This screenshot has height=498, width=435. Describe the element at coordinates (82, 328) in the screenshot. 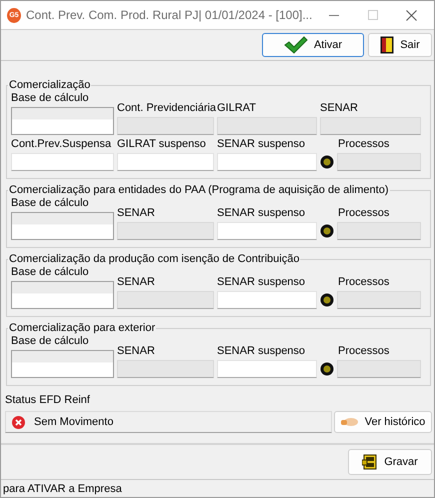

I see `group-title: Comercialização para exterior` at that location.